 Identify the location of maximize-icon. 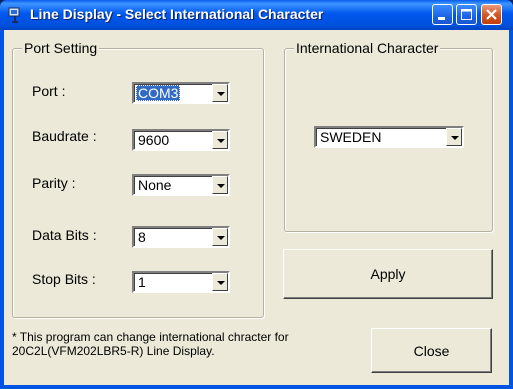
(466, 14).